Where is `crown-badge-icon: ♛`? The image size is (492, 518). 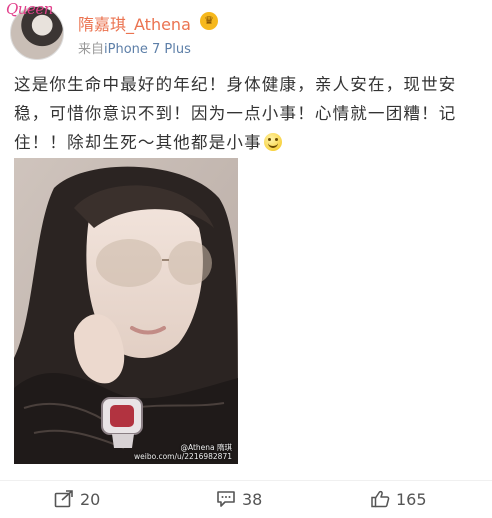
crown-badge-icon: ♛ is located at coordinates (209, 21).